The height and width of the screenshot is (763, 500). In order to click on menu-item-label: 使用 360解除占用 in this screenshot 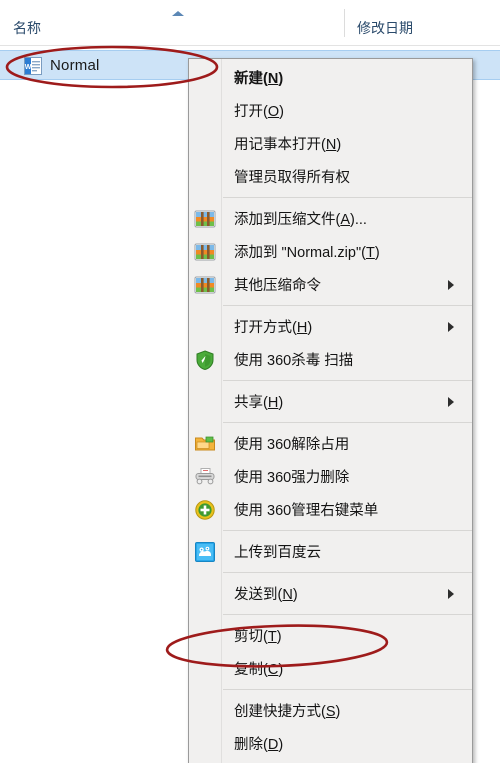, I will do `click(292, 445)`.